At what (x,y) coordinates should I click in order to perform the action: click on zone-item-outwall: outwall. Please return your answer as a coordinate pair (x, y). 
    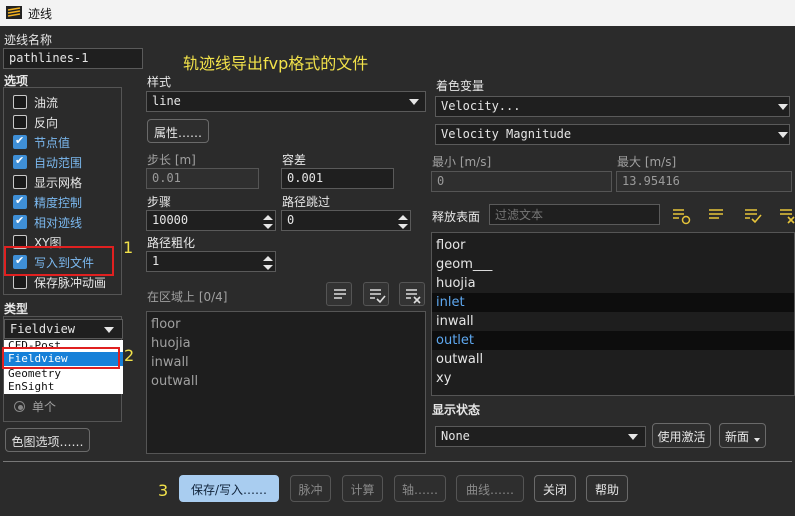
    Looking at the image, I should click on (286, 381).